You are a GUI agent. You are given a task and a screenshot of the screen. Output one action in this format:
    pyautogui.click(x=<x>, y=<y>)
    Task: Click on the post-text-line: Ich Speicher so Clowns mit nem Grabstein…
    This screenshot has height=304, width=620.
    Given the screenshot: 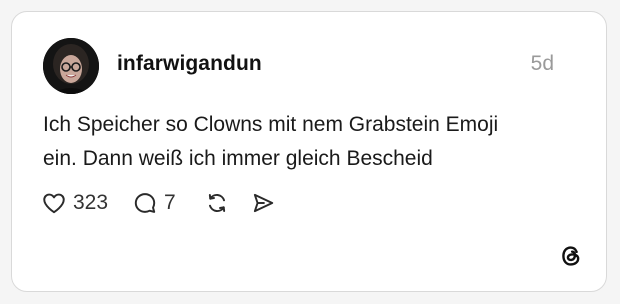 What is the action you would take?
    pyautogui.click(x=271, y=124)
    